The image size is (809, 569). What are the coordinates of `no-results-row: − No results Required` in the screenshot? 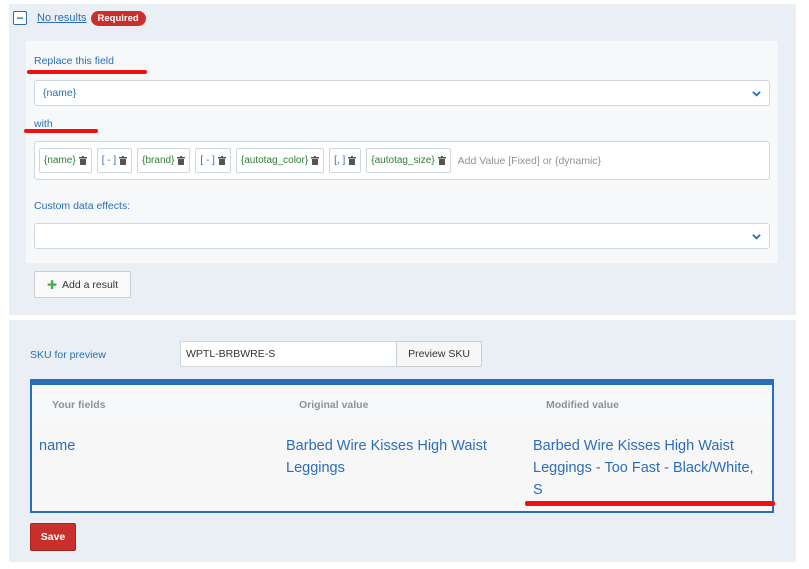 It's located at (79, 18).